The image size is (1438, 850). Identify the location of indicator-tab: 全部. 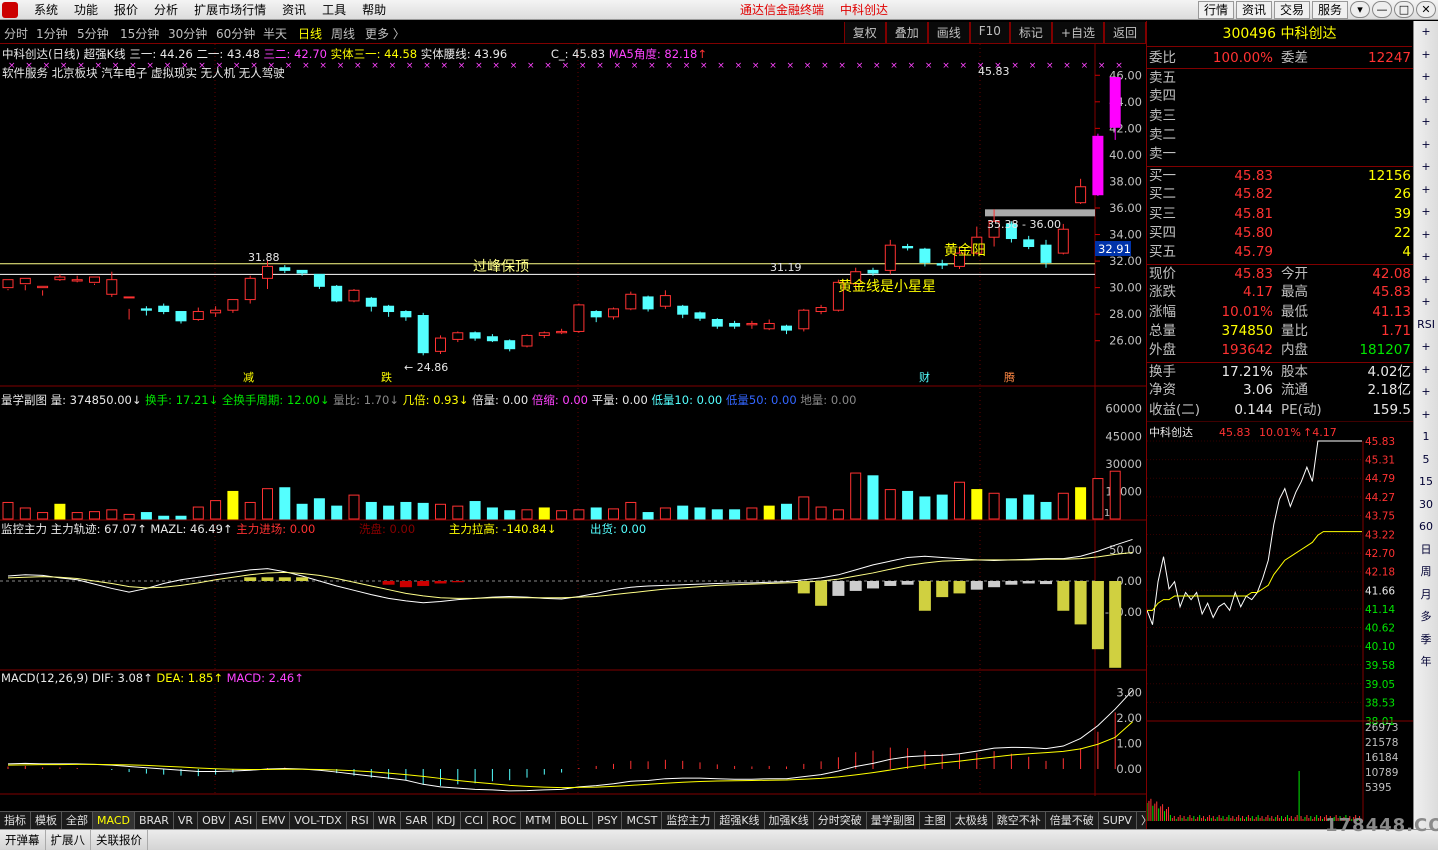
(77, 820).